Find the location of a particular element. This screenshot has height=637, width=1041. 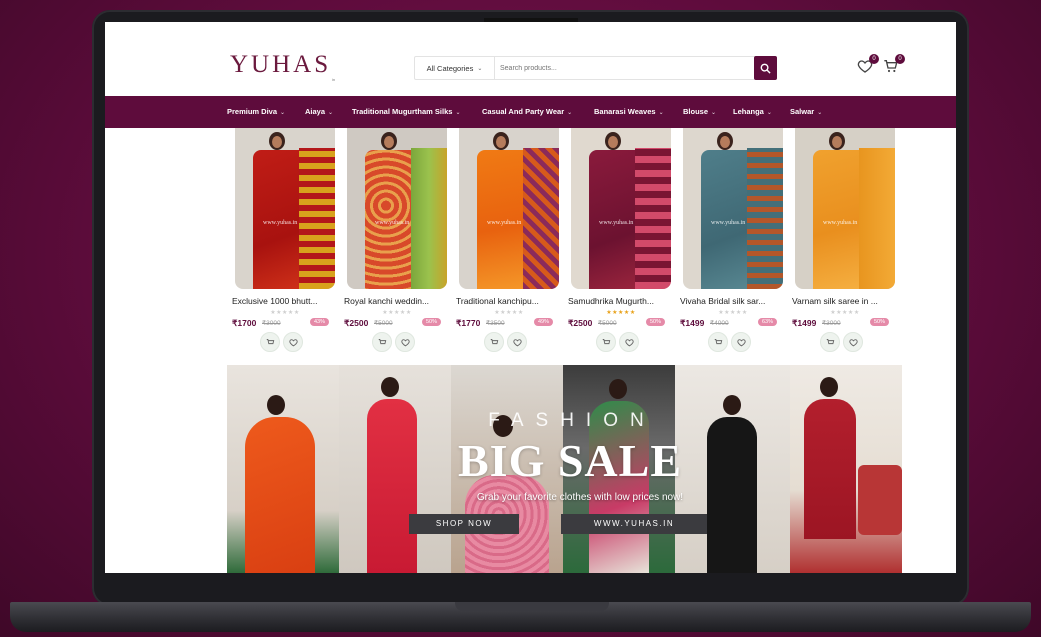

shop-now-button: SHOP NOW is located at coordinates (464, 524).